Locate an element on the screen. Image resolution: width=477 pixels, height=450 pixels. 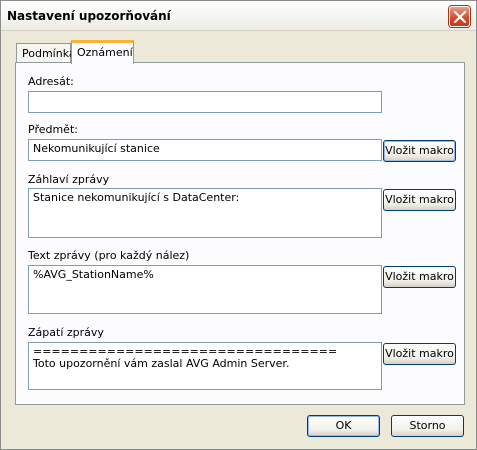
tab-podminka: Podmínka is located at coordinates (46, 53).